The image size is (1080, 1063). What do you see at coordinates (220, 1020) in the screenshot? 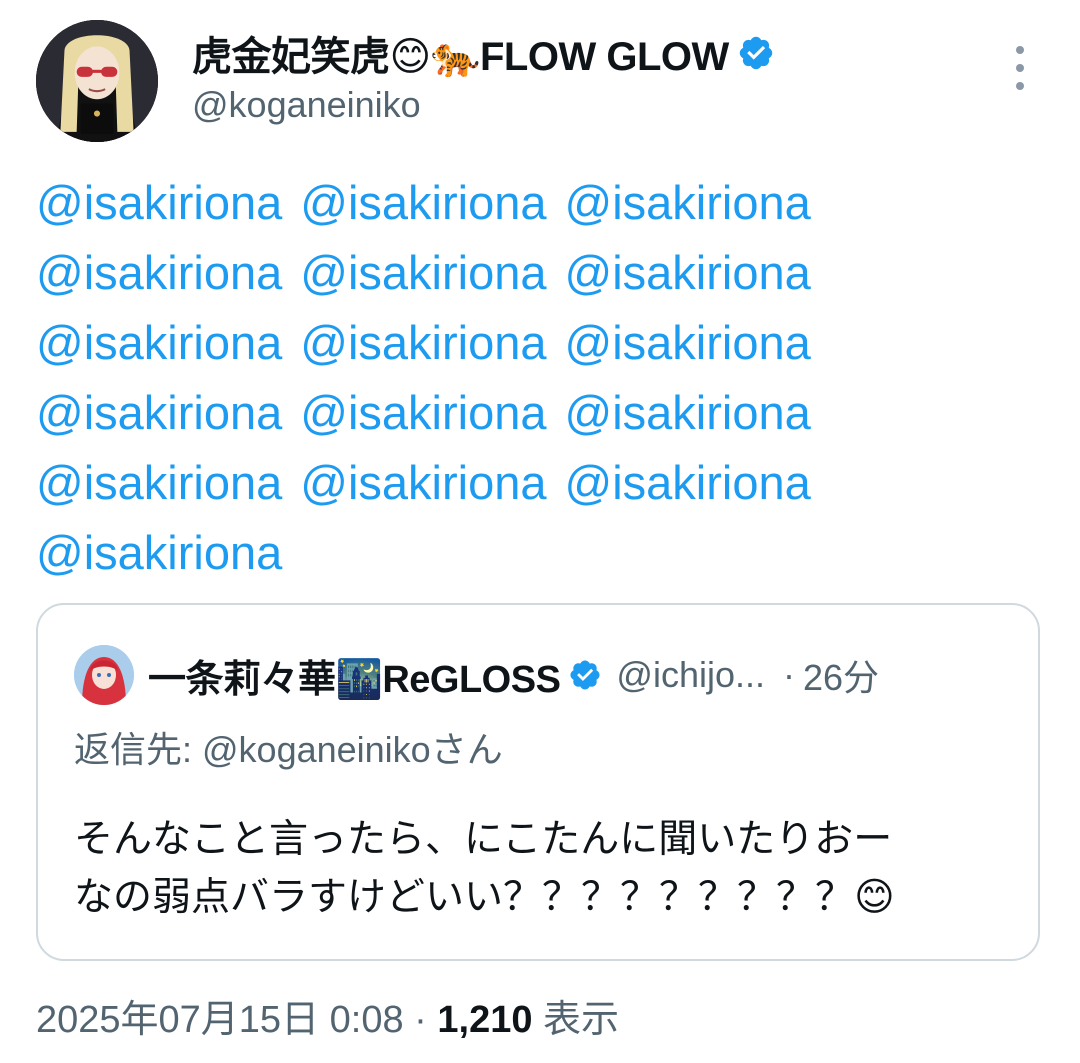
I see `tweet-timestamp: 2025年07月15日 0:08` at bounding box center [220, 1020].